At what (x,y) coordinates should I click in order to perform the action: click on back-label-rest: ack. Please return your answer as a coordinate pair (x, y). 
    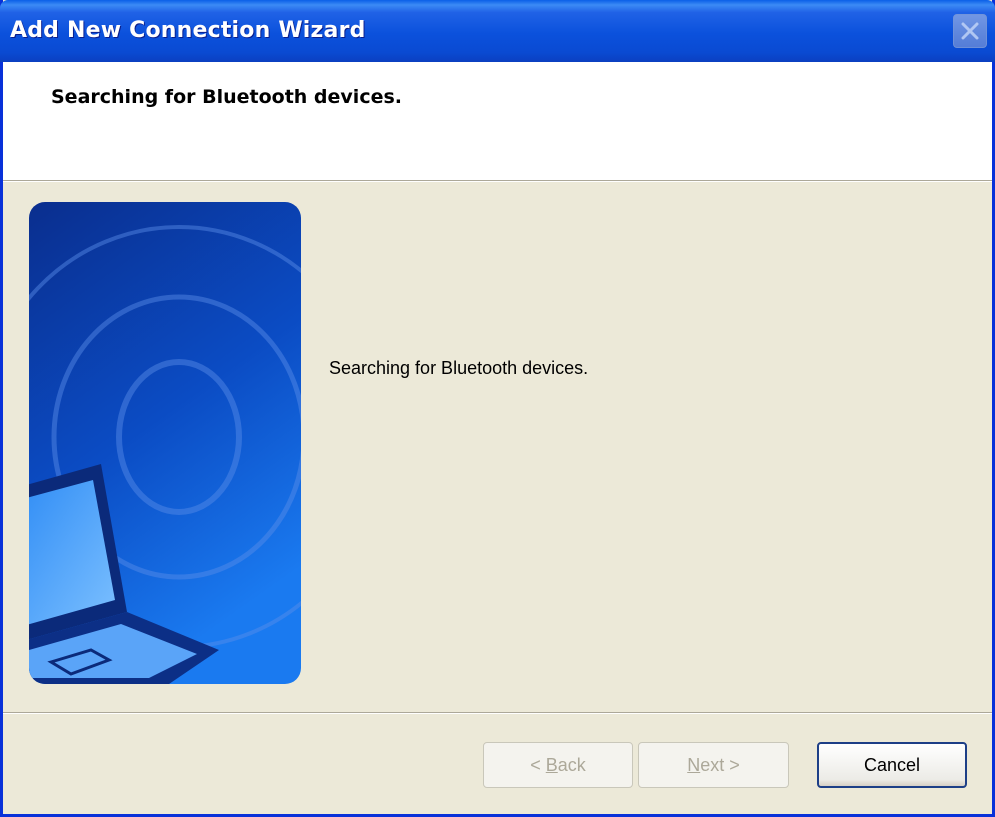
    Looking at the image, I should click on (571, 765).